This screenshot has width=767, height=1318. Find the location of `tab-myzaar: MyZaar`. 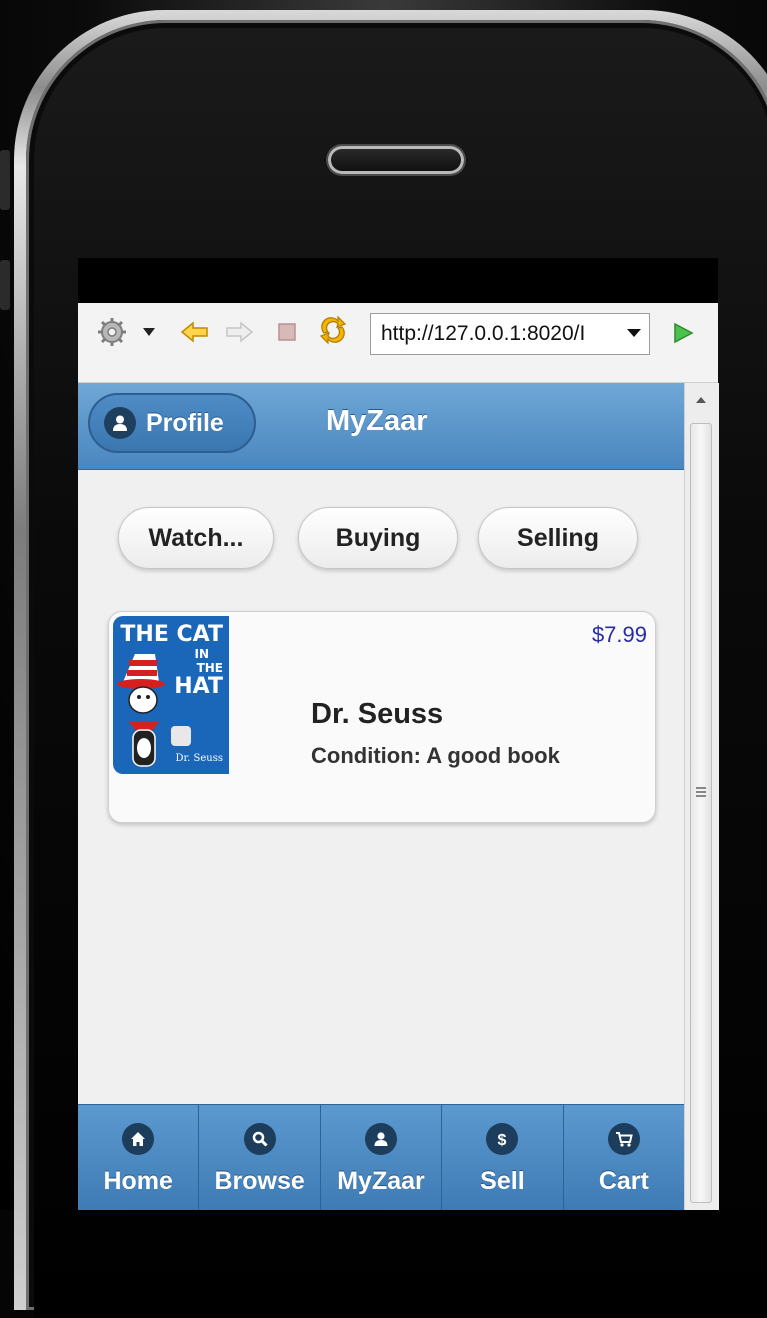

tab-myzaar: MyZaar is located at coordinates (382, 1157).